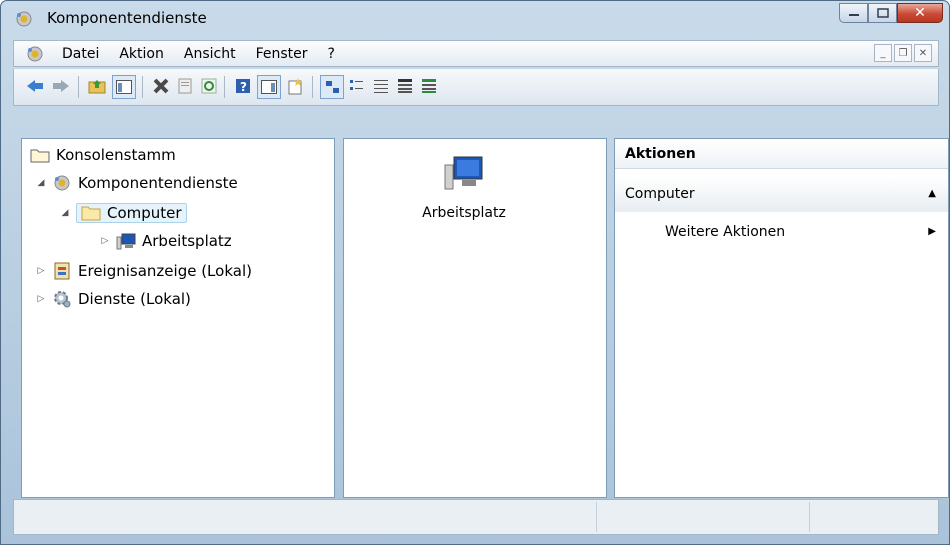 The image size is (950, 545). I want to click on show-hide-action-pane-icon, so click(269, 87).